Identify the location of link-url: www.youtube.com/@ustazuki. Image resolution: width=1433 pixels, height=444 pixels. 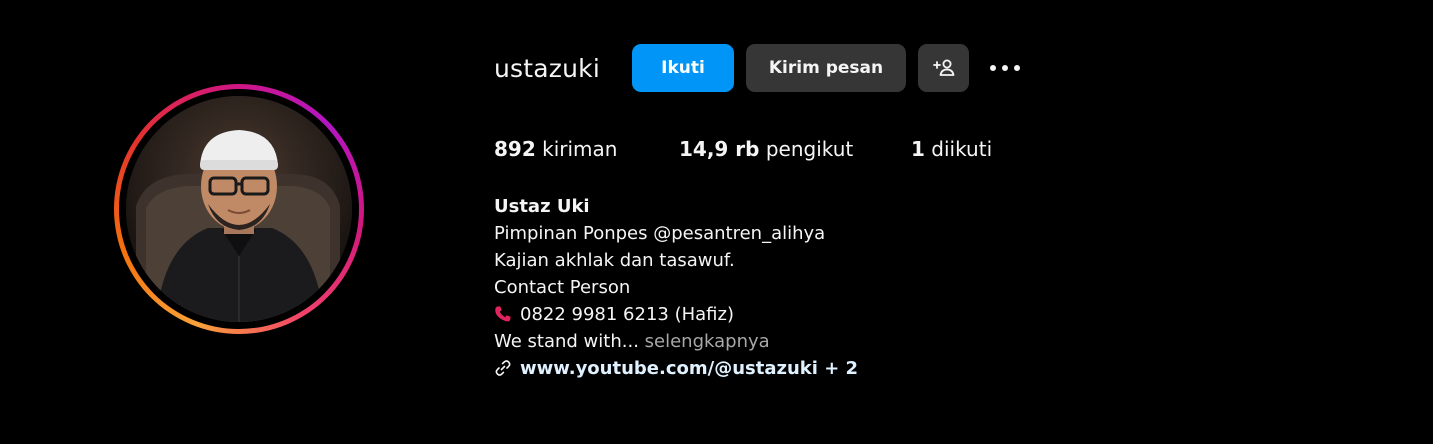
(669, 368).